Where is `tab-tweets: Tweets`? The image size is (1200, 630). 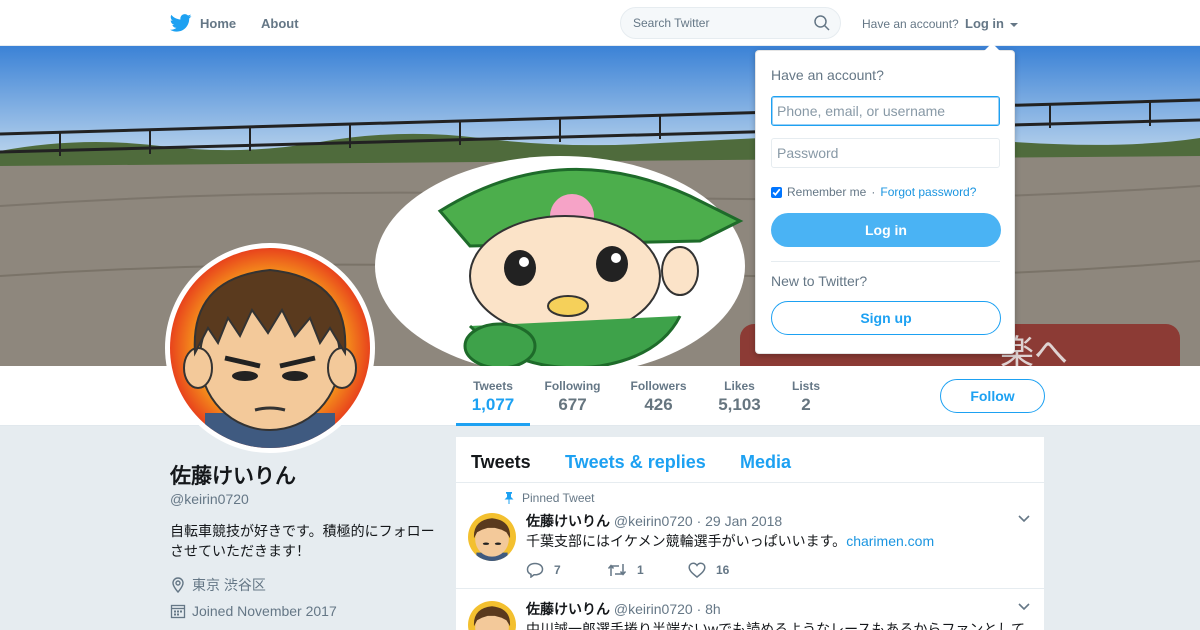 tab-tweets: Tweets is located at coordinates (501, 462).